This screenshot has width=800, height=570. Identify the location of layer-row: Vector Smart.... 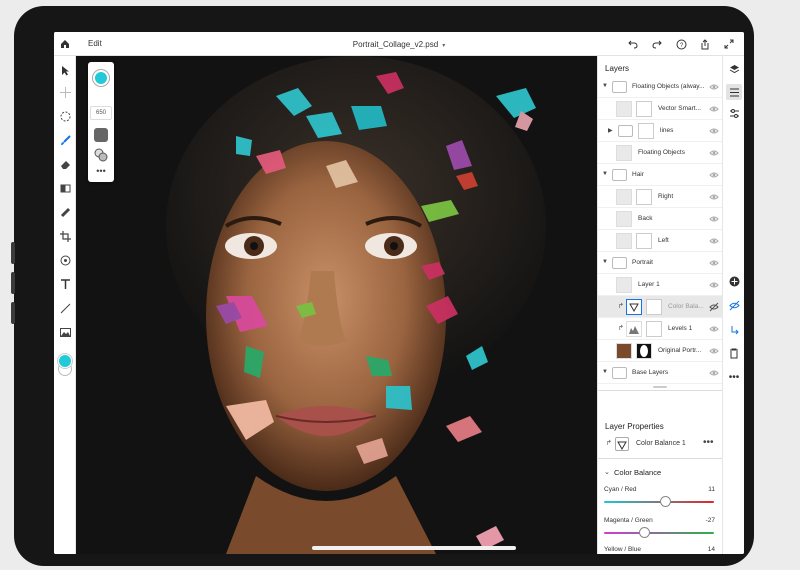
(660, 109).